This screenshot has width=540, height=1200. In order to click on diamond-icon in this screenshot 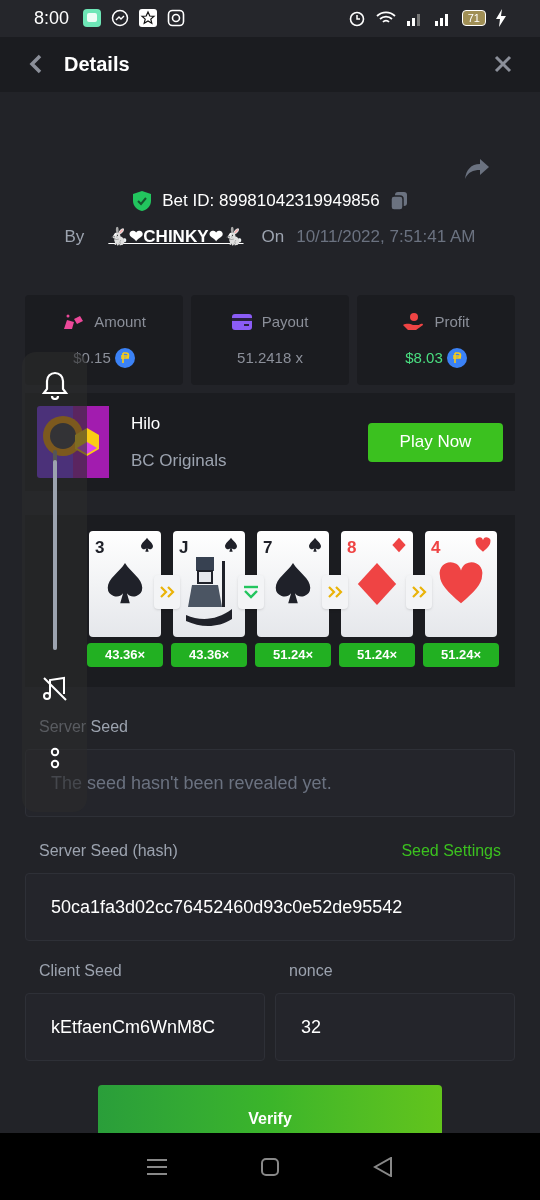, I will do `click(399, 545)`.